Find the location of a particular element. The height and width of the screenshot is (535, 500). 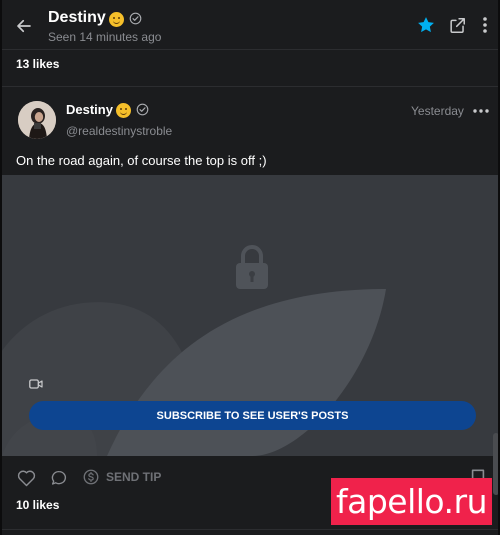

dollar-icon is located at coordinates (91, 477).